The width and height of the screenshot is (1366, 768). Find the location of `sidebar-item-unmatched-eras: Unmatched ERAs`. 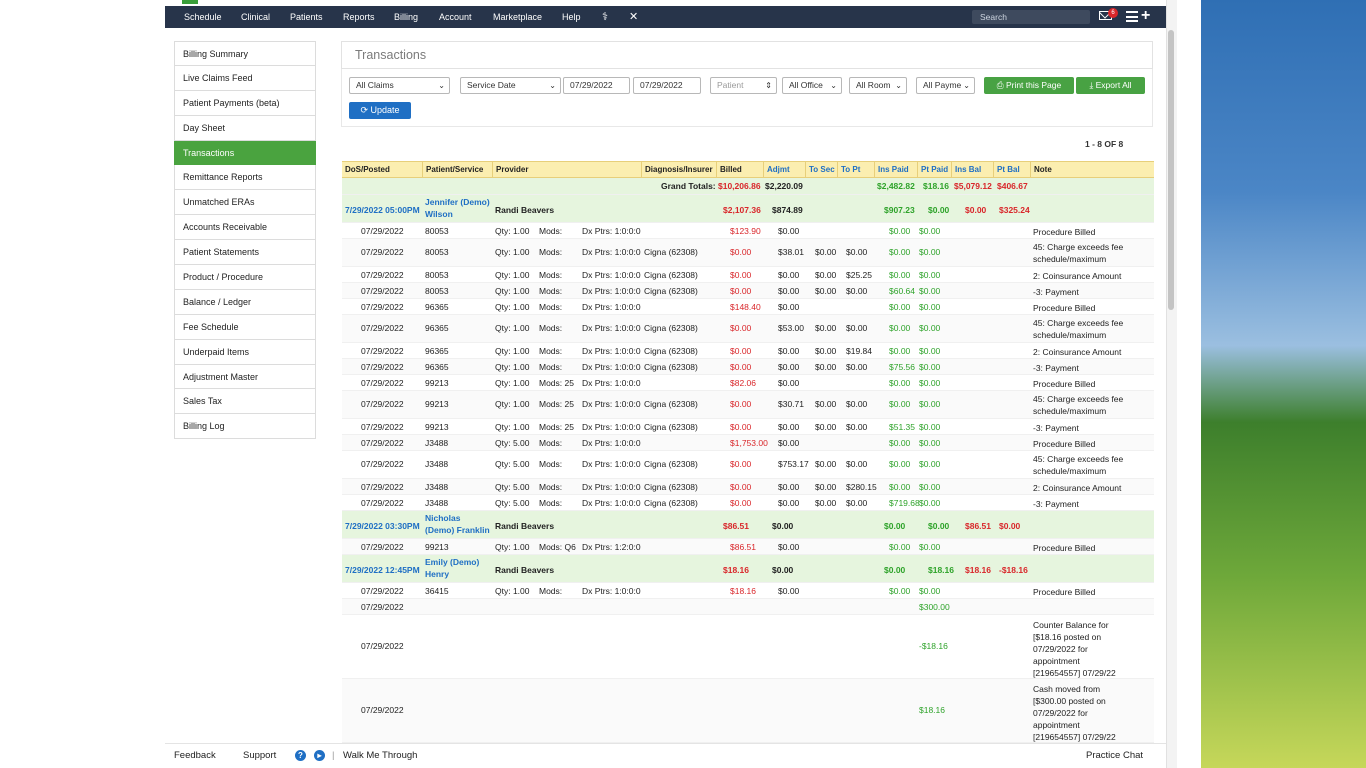

sidebar-item-unmatched-eras: Unmatched ERAs is located at coordinates (245, 203).